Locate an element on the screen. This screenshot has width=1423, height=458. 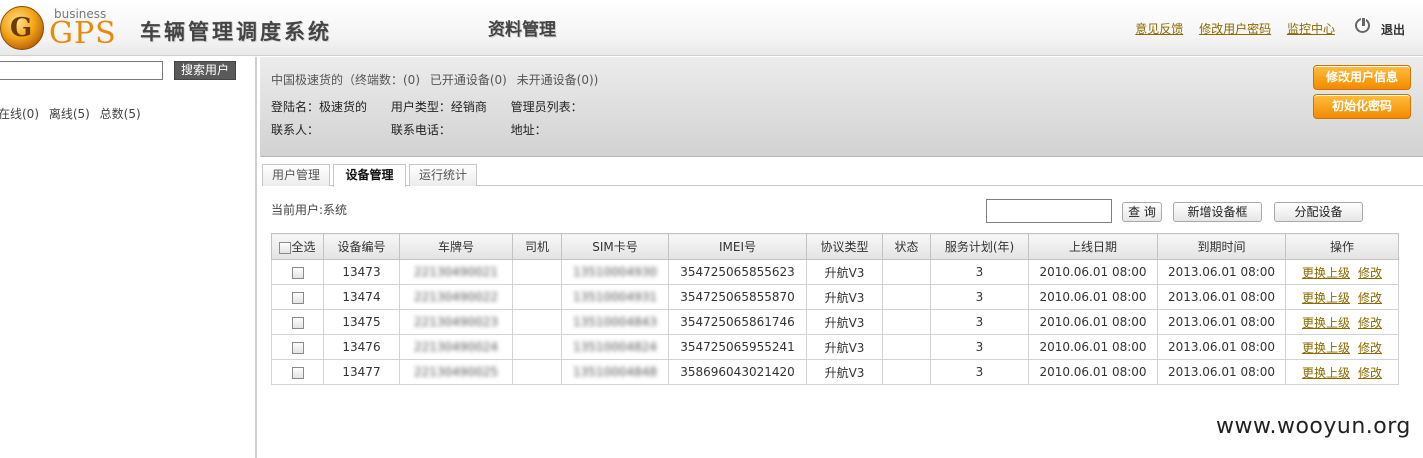
sim-cell: 13510004843 is located at coordinates (615, 322).